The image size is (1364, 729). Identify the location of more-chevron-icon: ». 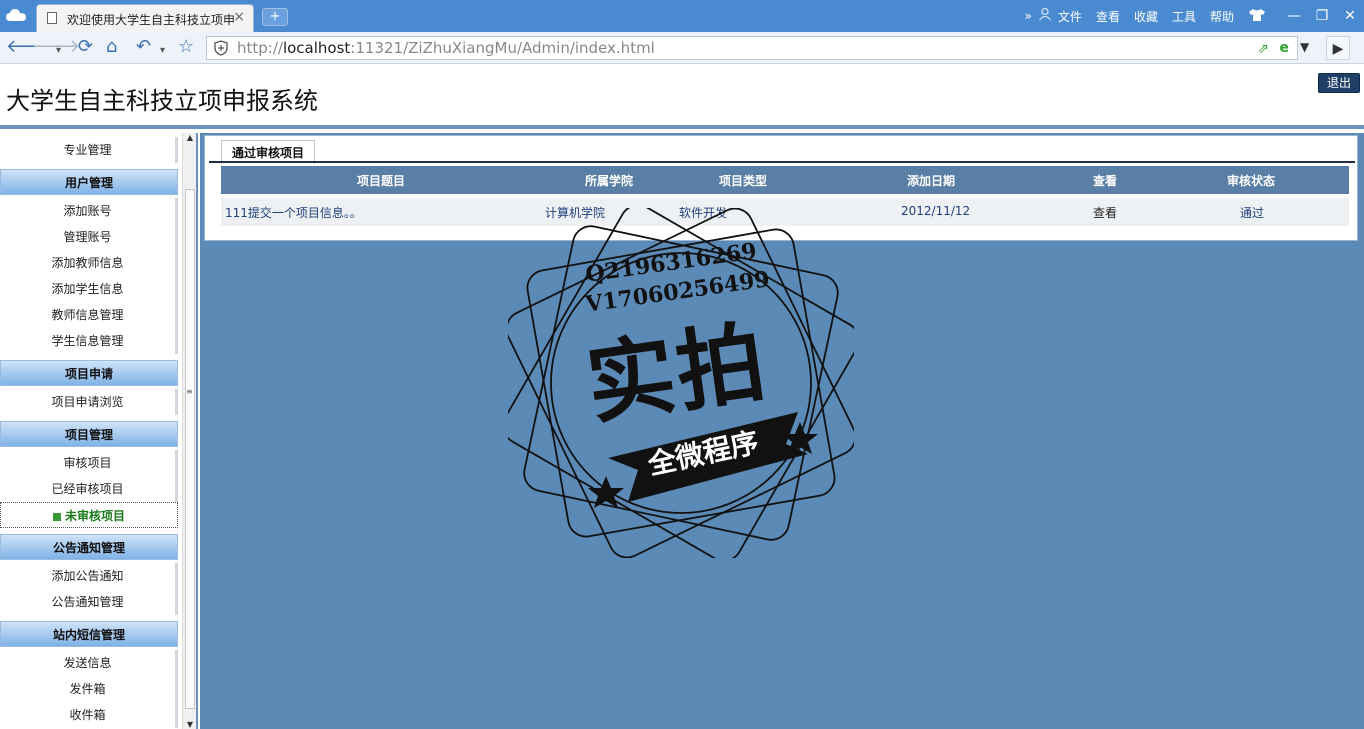
(1028, 16).